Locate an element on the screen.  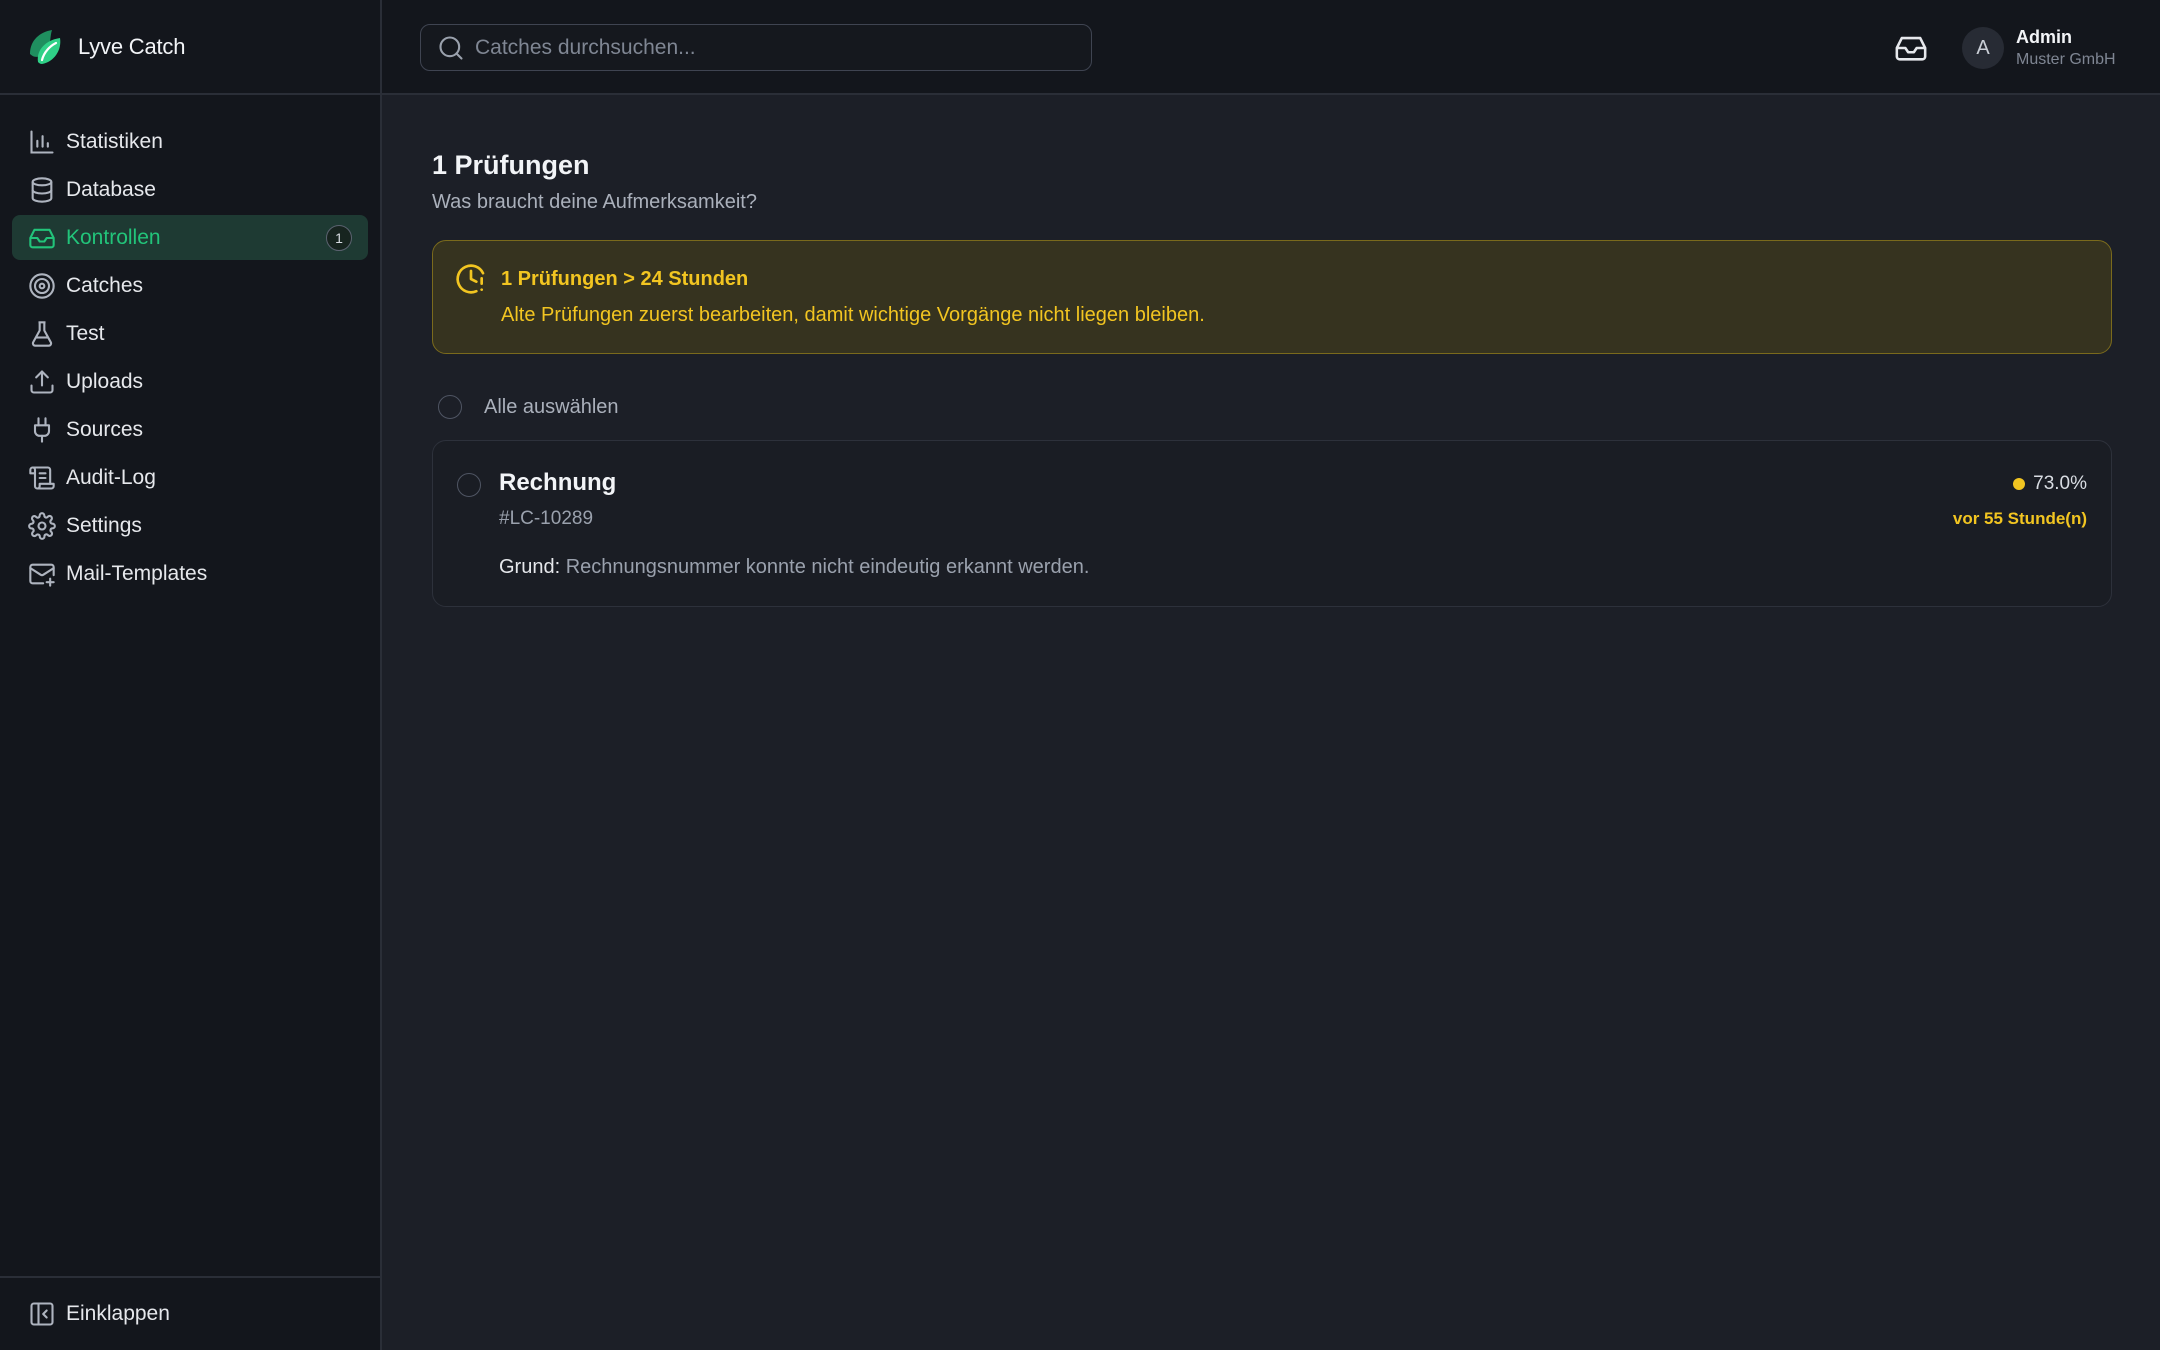
plug-icon is located at coordinates (42, 429).